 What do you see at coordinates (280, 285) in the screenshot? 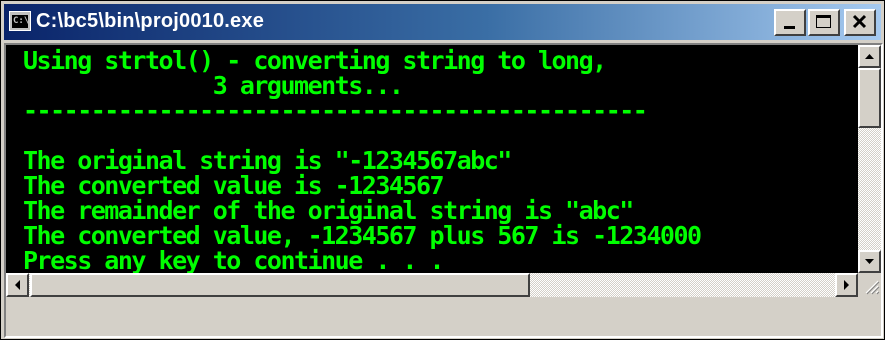
I see `horizontal-scroll-thumb` at bounding box center [280, 285].